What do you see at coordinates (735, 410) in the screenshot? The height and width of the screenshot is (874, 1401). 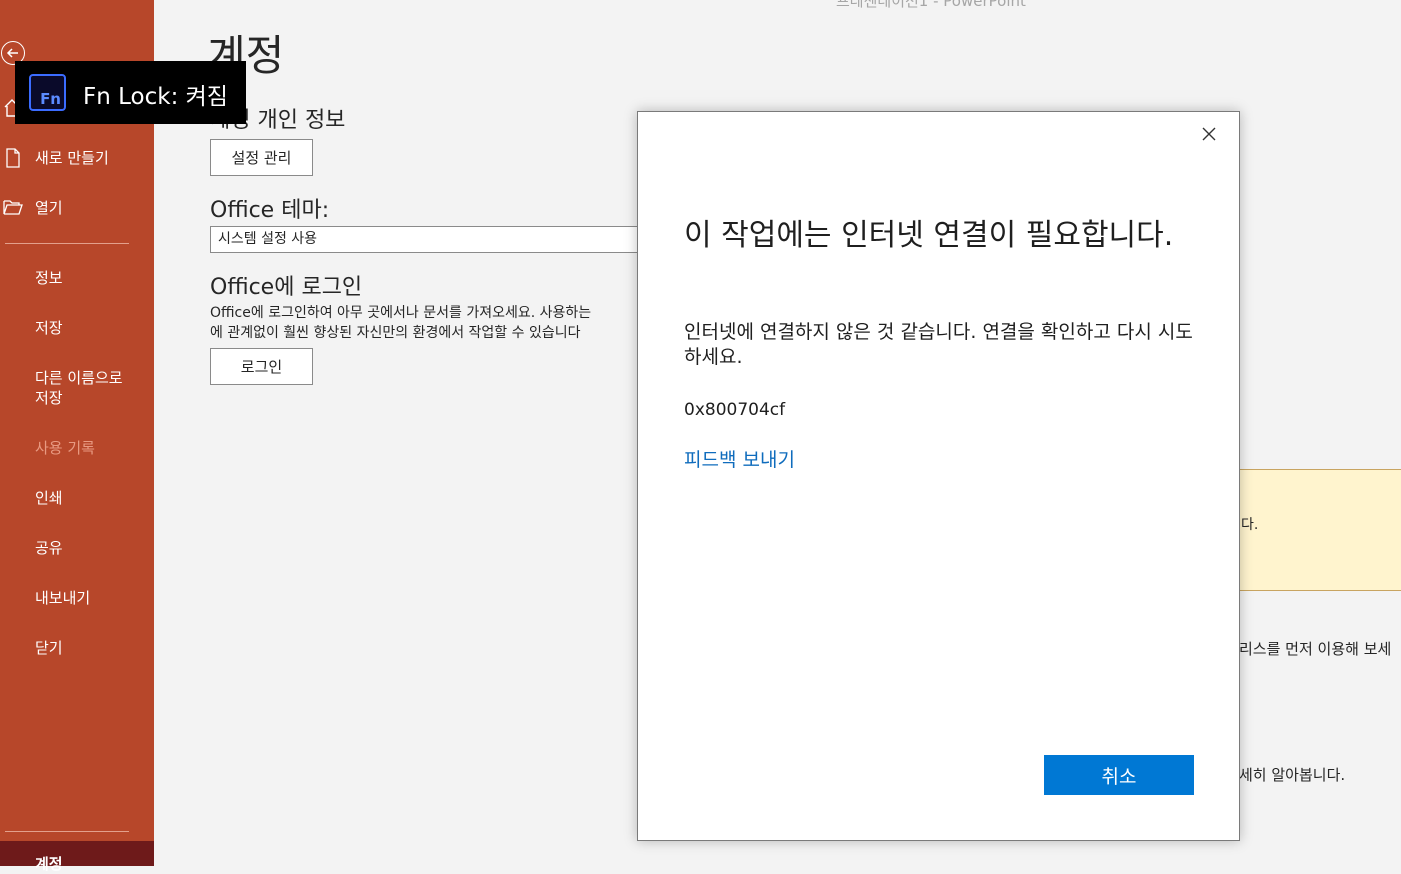 I see `error-code: 0x800704cf` at bounding box center [735, 410].